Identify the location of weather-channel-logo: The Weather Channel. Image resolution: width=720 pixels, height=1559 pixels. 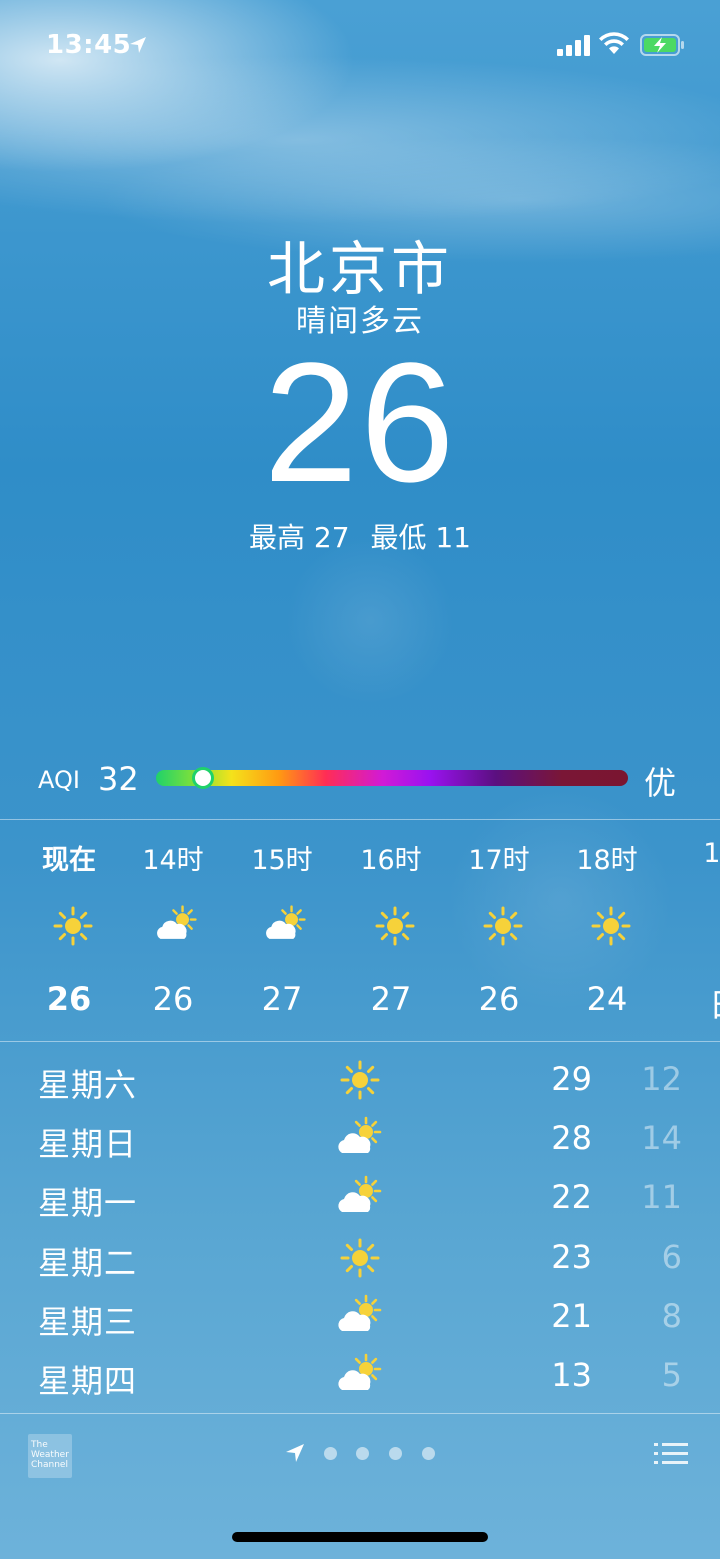
(50, 1456).